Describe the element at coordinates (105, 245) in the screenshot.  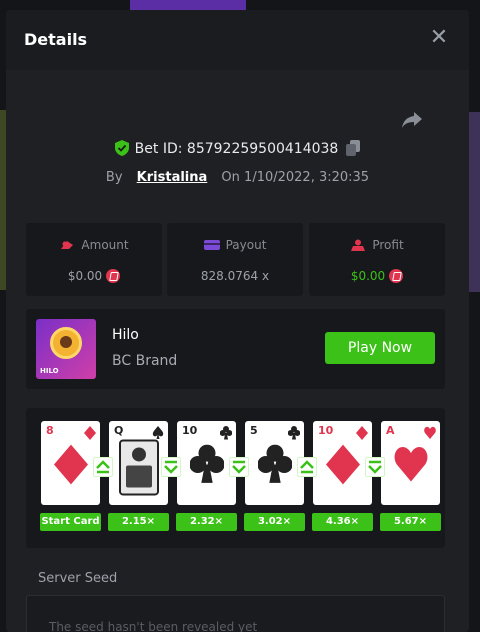
I see `amount-label: Amount` at that location.